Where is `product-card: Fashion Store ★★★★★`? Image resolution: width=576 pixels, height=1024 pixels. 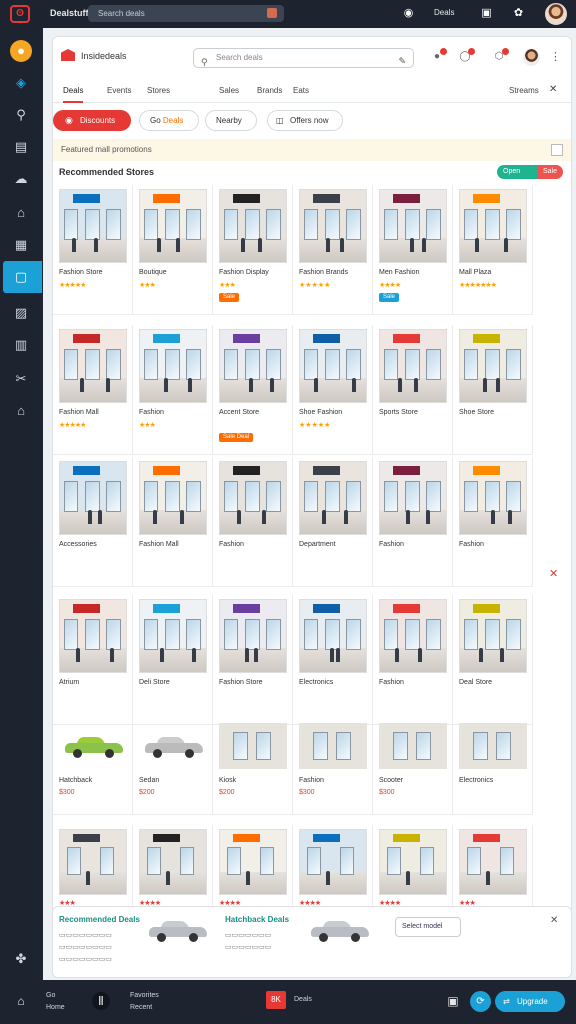
product-card: Fashion Store ★★★★★ is located at coordinates (93, 250).